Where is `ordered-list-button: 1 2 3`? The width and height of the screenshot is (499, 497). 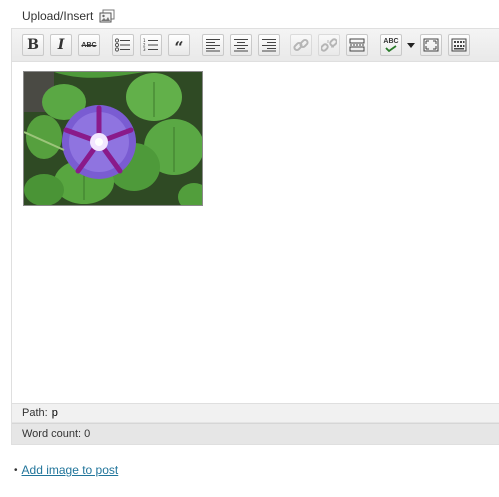
ordered-list-button: 1 2 3 is located at coordinates (151, 45).